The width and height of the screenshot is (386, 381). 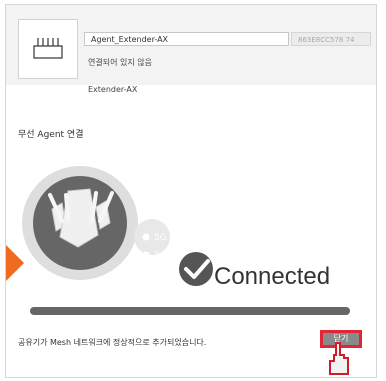 I want to click on svg-text: 5G, so click(x=160, y=238).